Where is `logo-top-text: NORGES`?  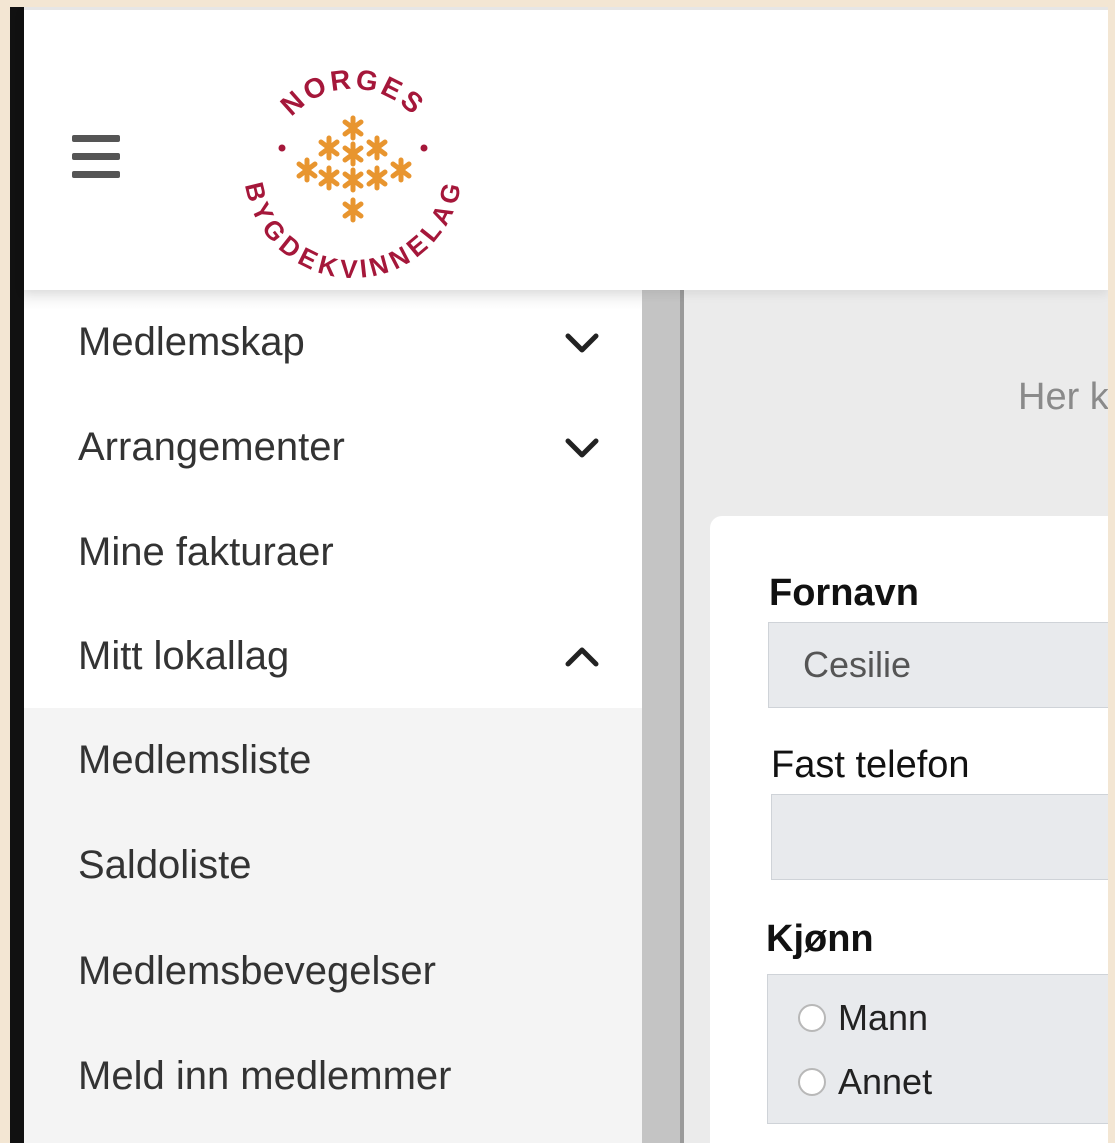
logo-top-text: NORGES is located at coordinates (352, 92).